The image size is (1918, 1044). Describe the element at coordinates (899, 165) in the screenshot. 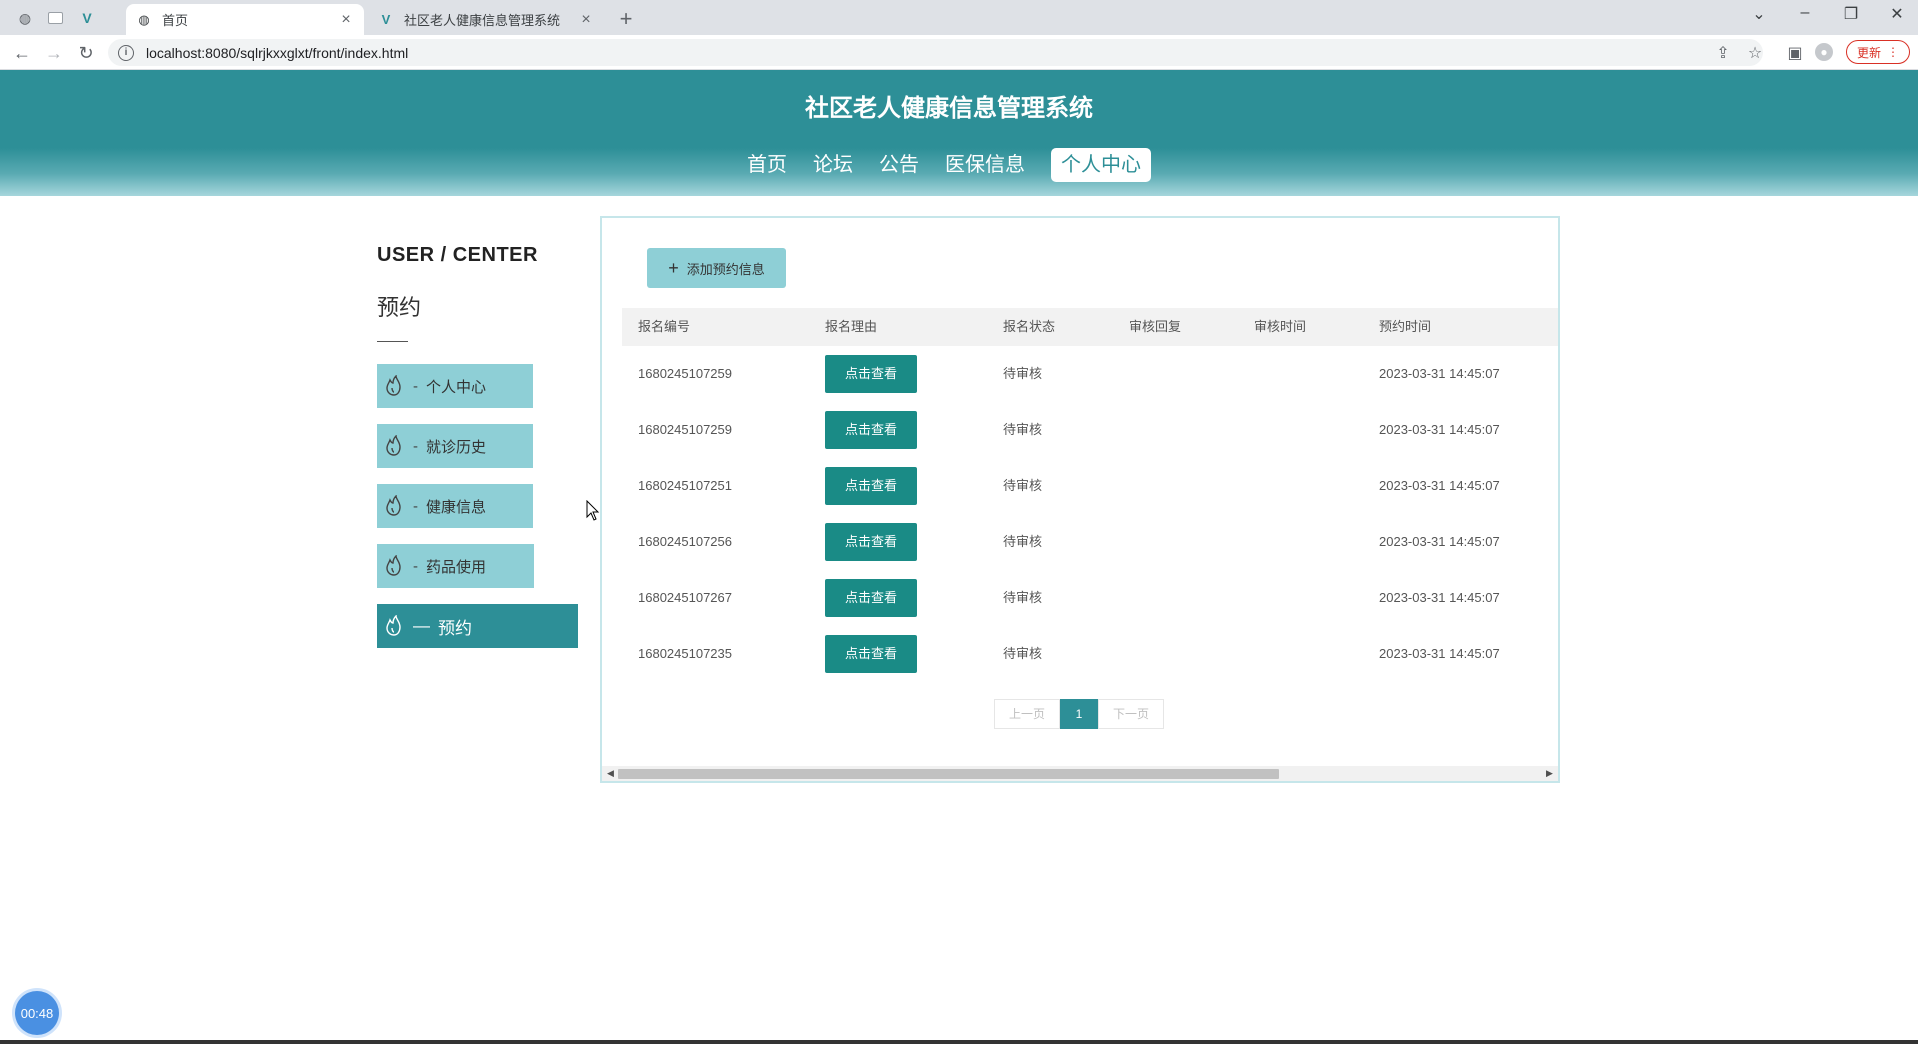

I see `nav-notice: 公告` at that location.